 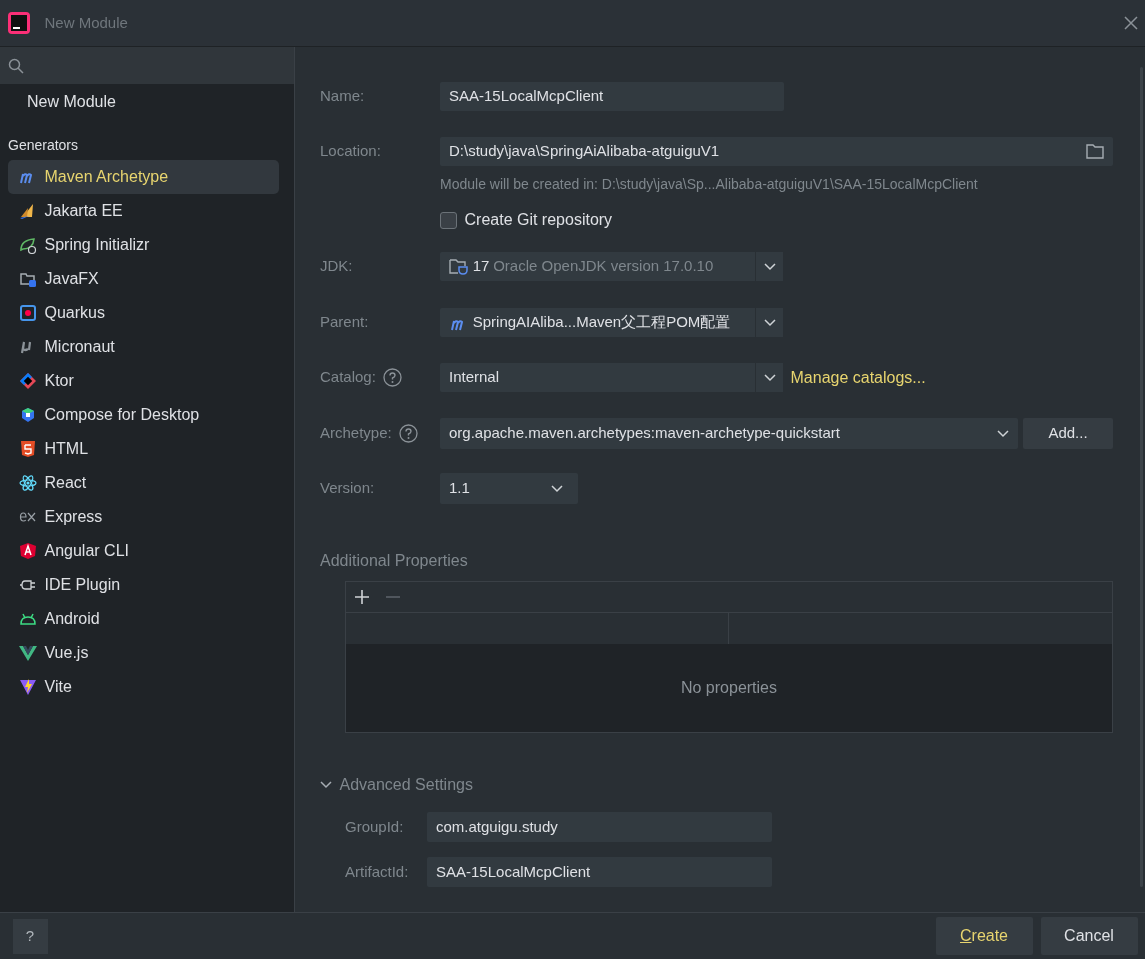 I want to click on jdk-dropdown: 17 Oracle OpenJDK version 17.0.10, so click(x=611, y=266).